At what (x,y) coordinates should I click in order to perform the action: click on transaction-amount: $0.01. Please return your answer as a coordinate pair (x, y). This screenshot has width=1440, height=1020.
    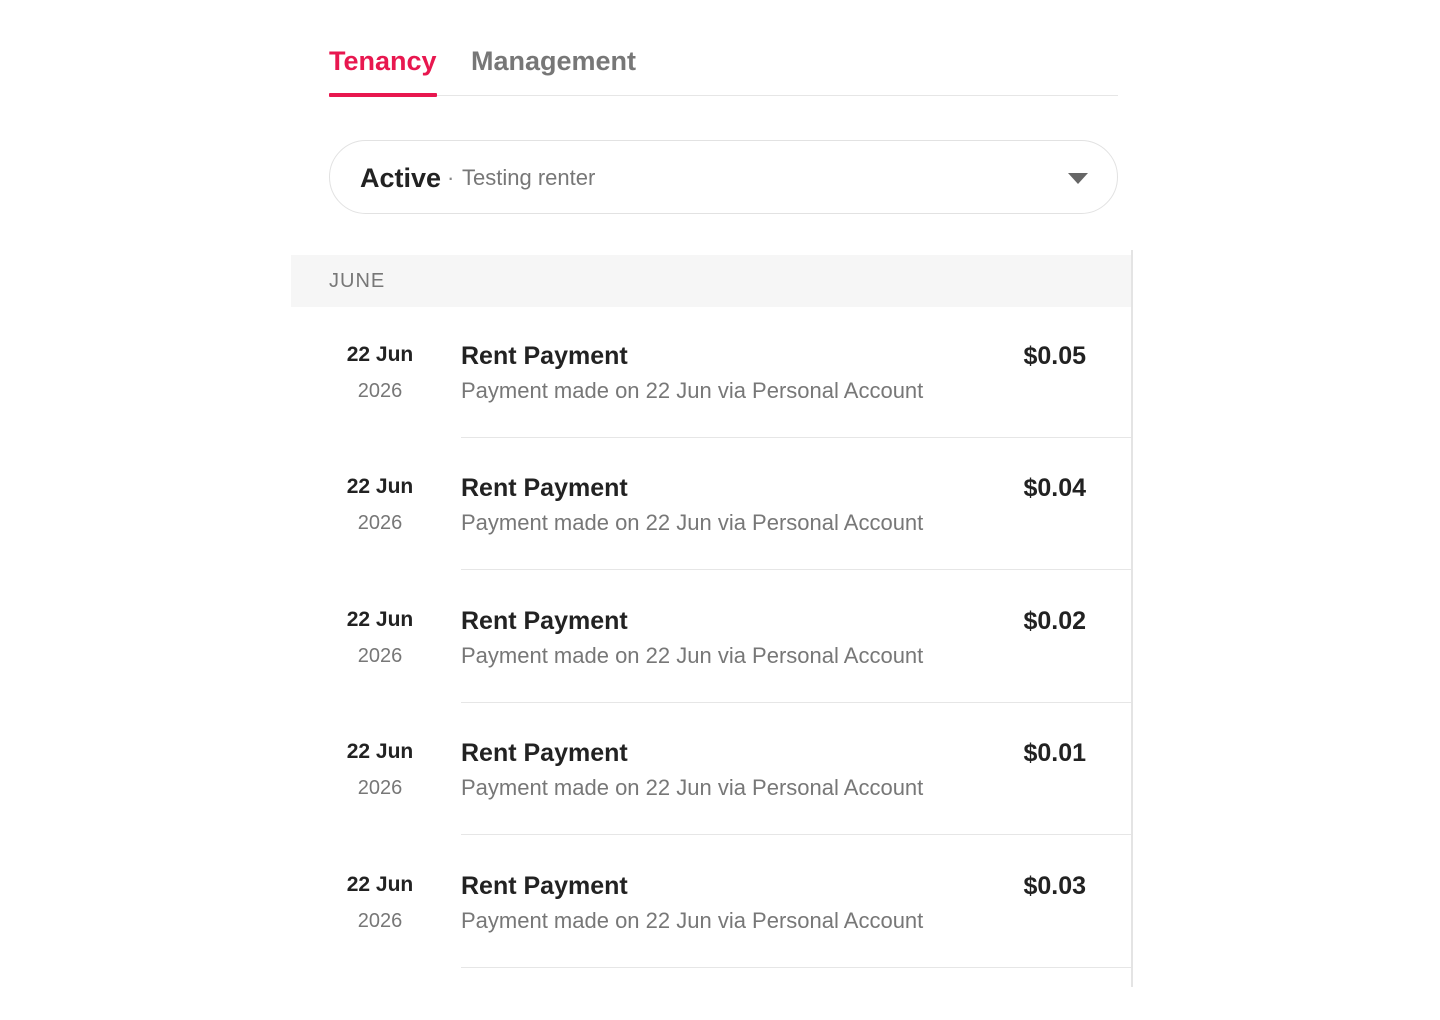
    Looking at the image, I should click on (1054, 753).